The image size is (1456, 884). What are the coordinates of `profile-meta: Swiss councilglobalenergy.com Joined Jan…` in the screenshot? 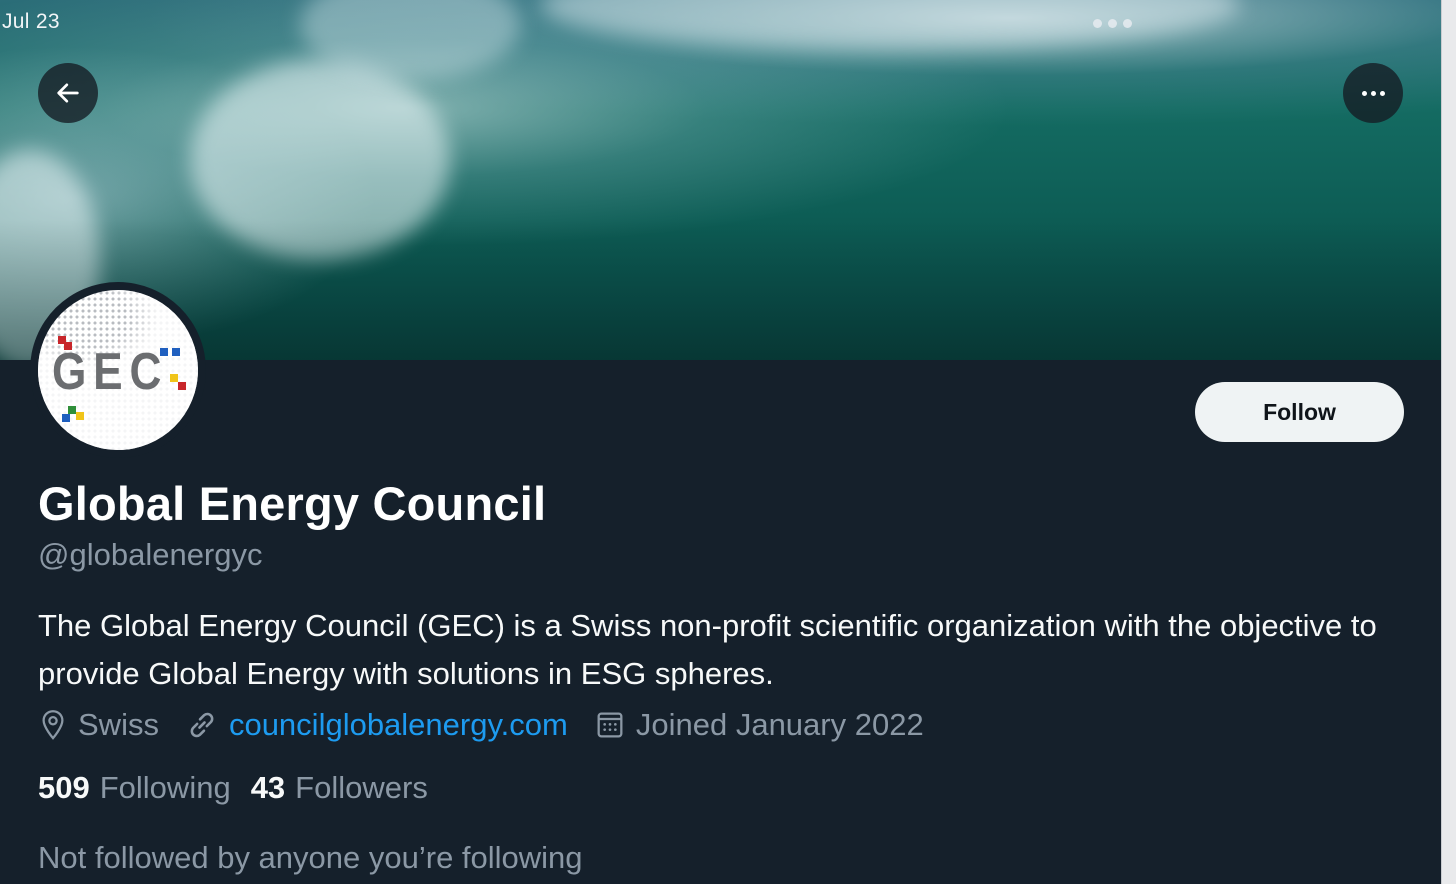 It's located at (494, 725).